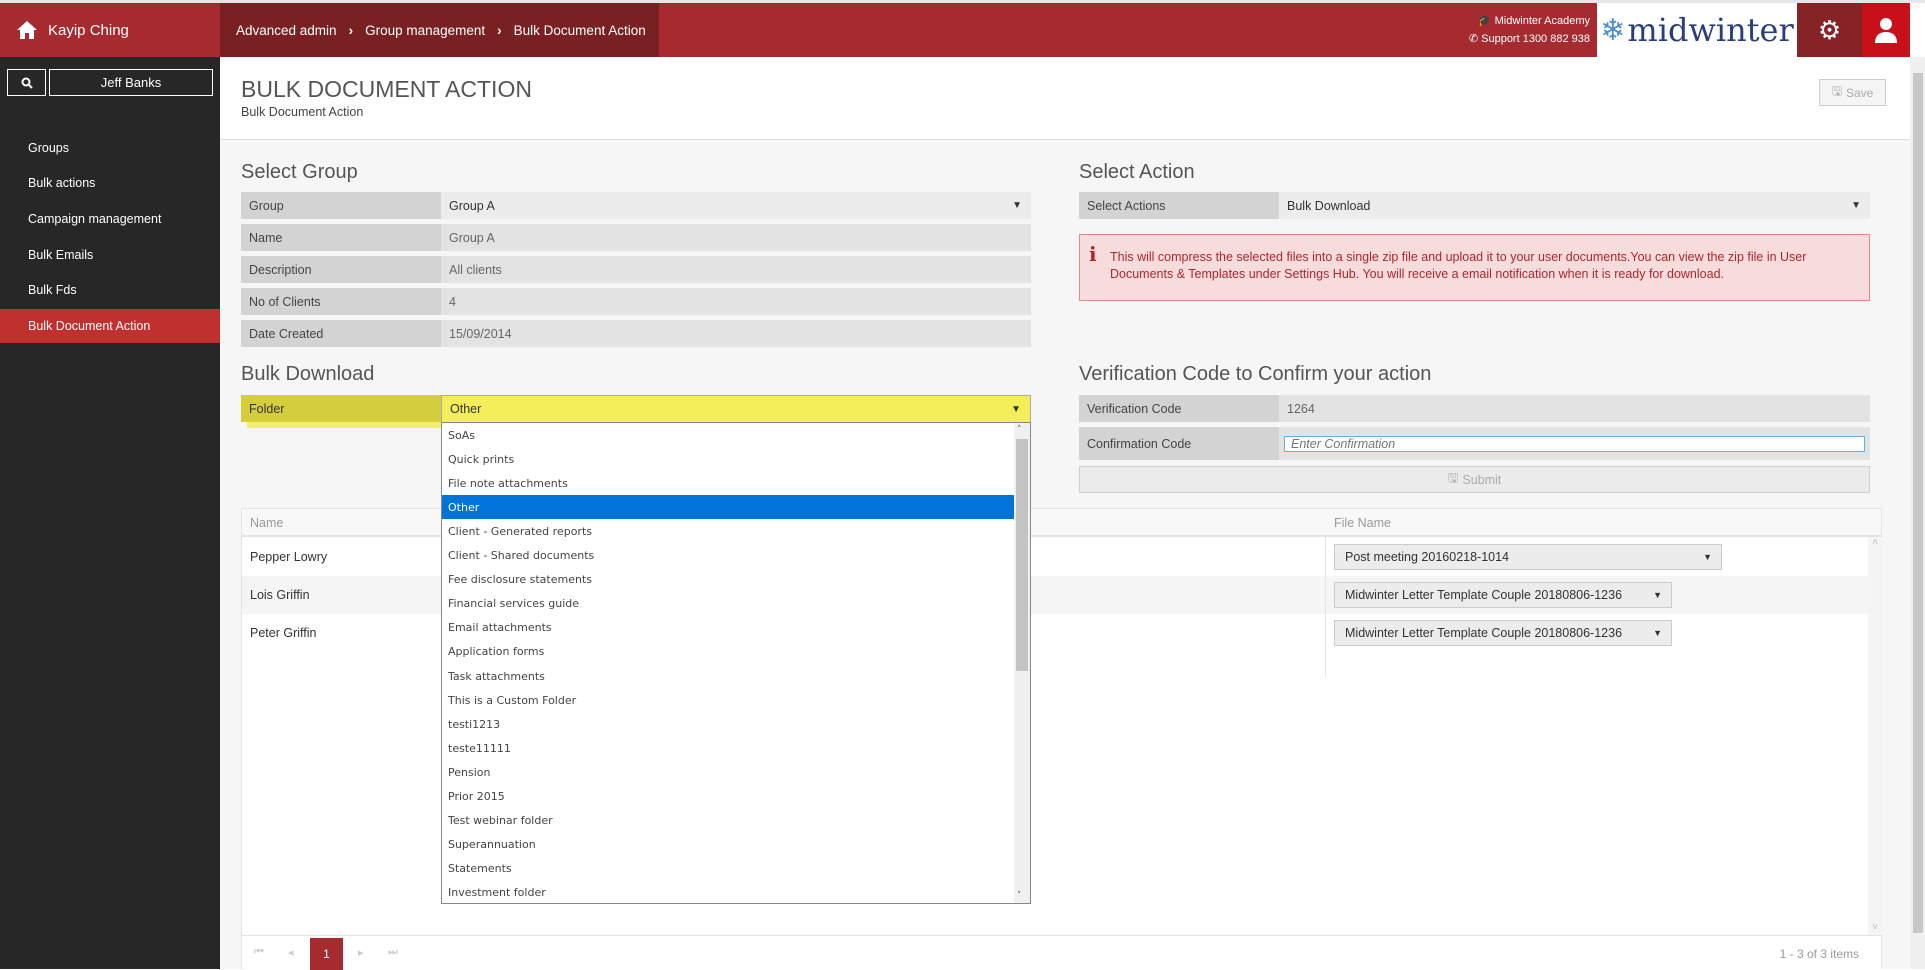 The height and width of the screenshot is (970, 1925). Describe the element at coordinates (393, 952) in the screenshot. I see `last-page-icon: ⏭` at that location.